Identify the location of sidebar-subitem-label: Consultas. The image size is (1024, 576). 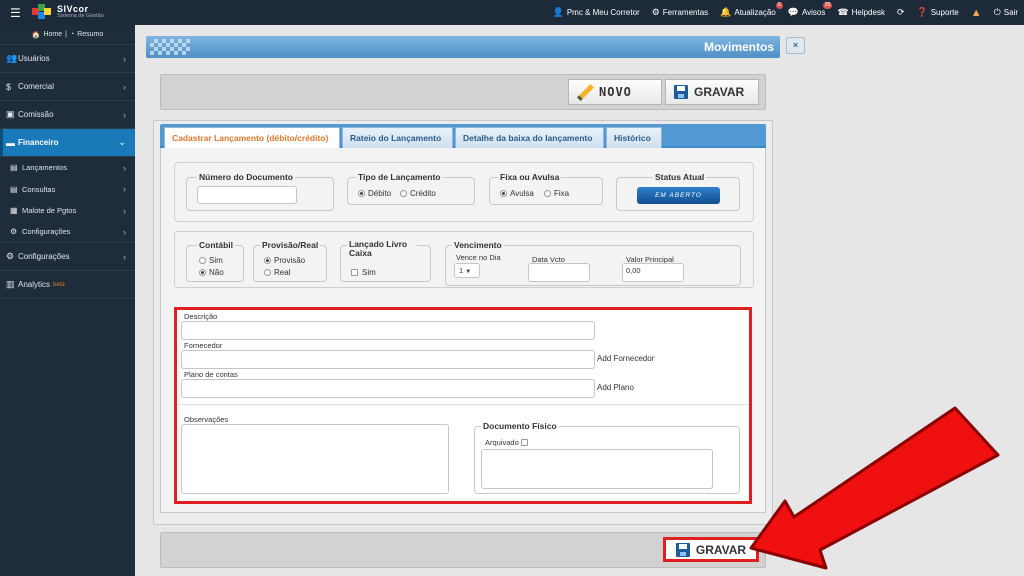
(39, 189).